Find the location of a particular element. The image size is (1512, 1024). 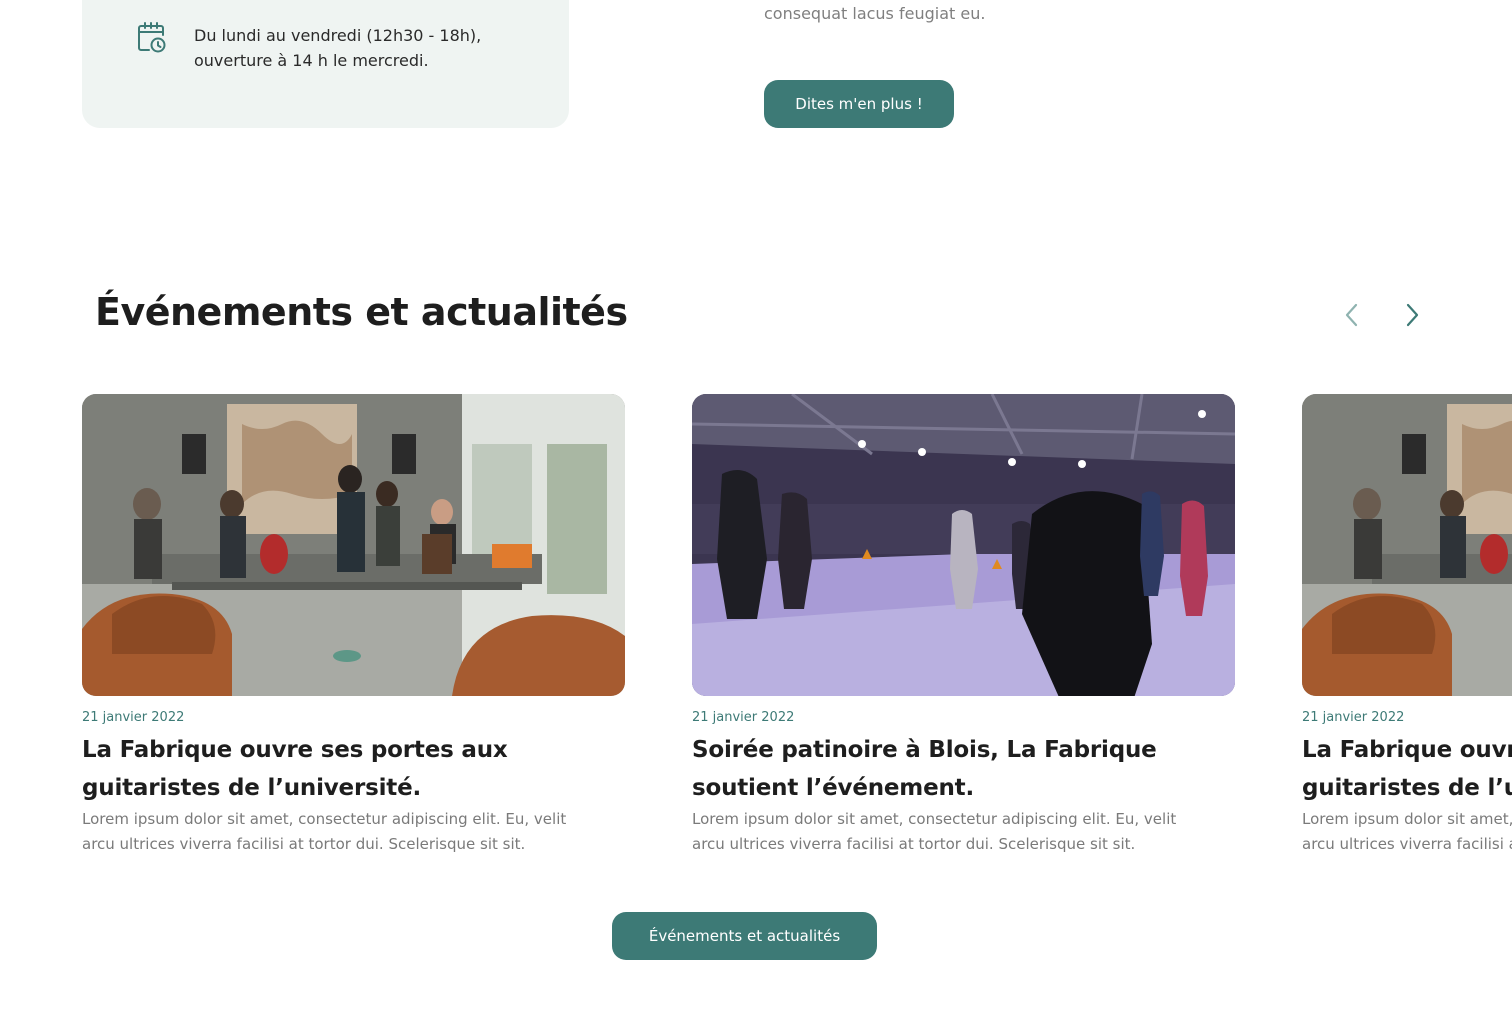

calendar-clock-icon is located at coordinates (152, 37).